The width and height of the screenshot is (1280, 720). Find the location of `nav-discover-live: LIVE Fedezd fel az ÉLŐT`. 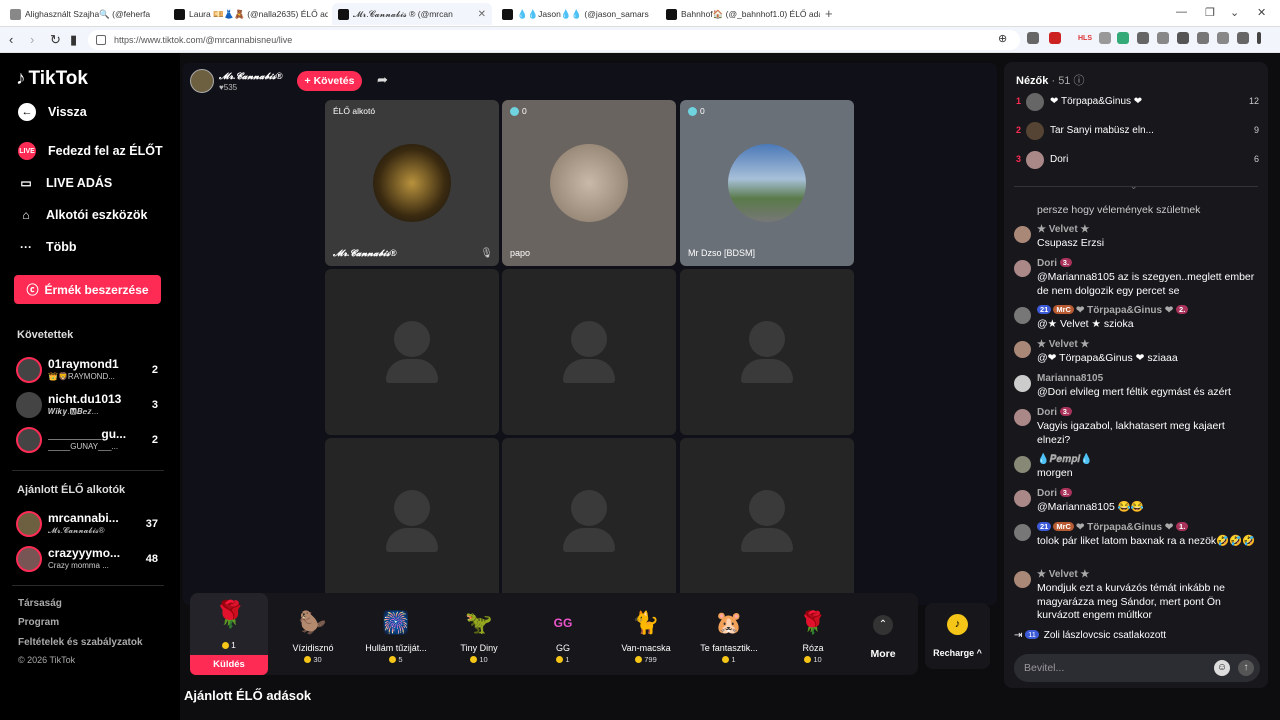

nav-discover-live: LIVE Fedezd fel az ÉLŐT is located at coordinates (90, 151).